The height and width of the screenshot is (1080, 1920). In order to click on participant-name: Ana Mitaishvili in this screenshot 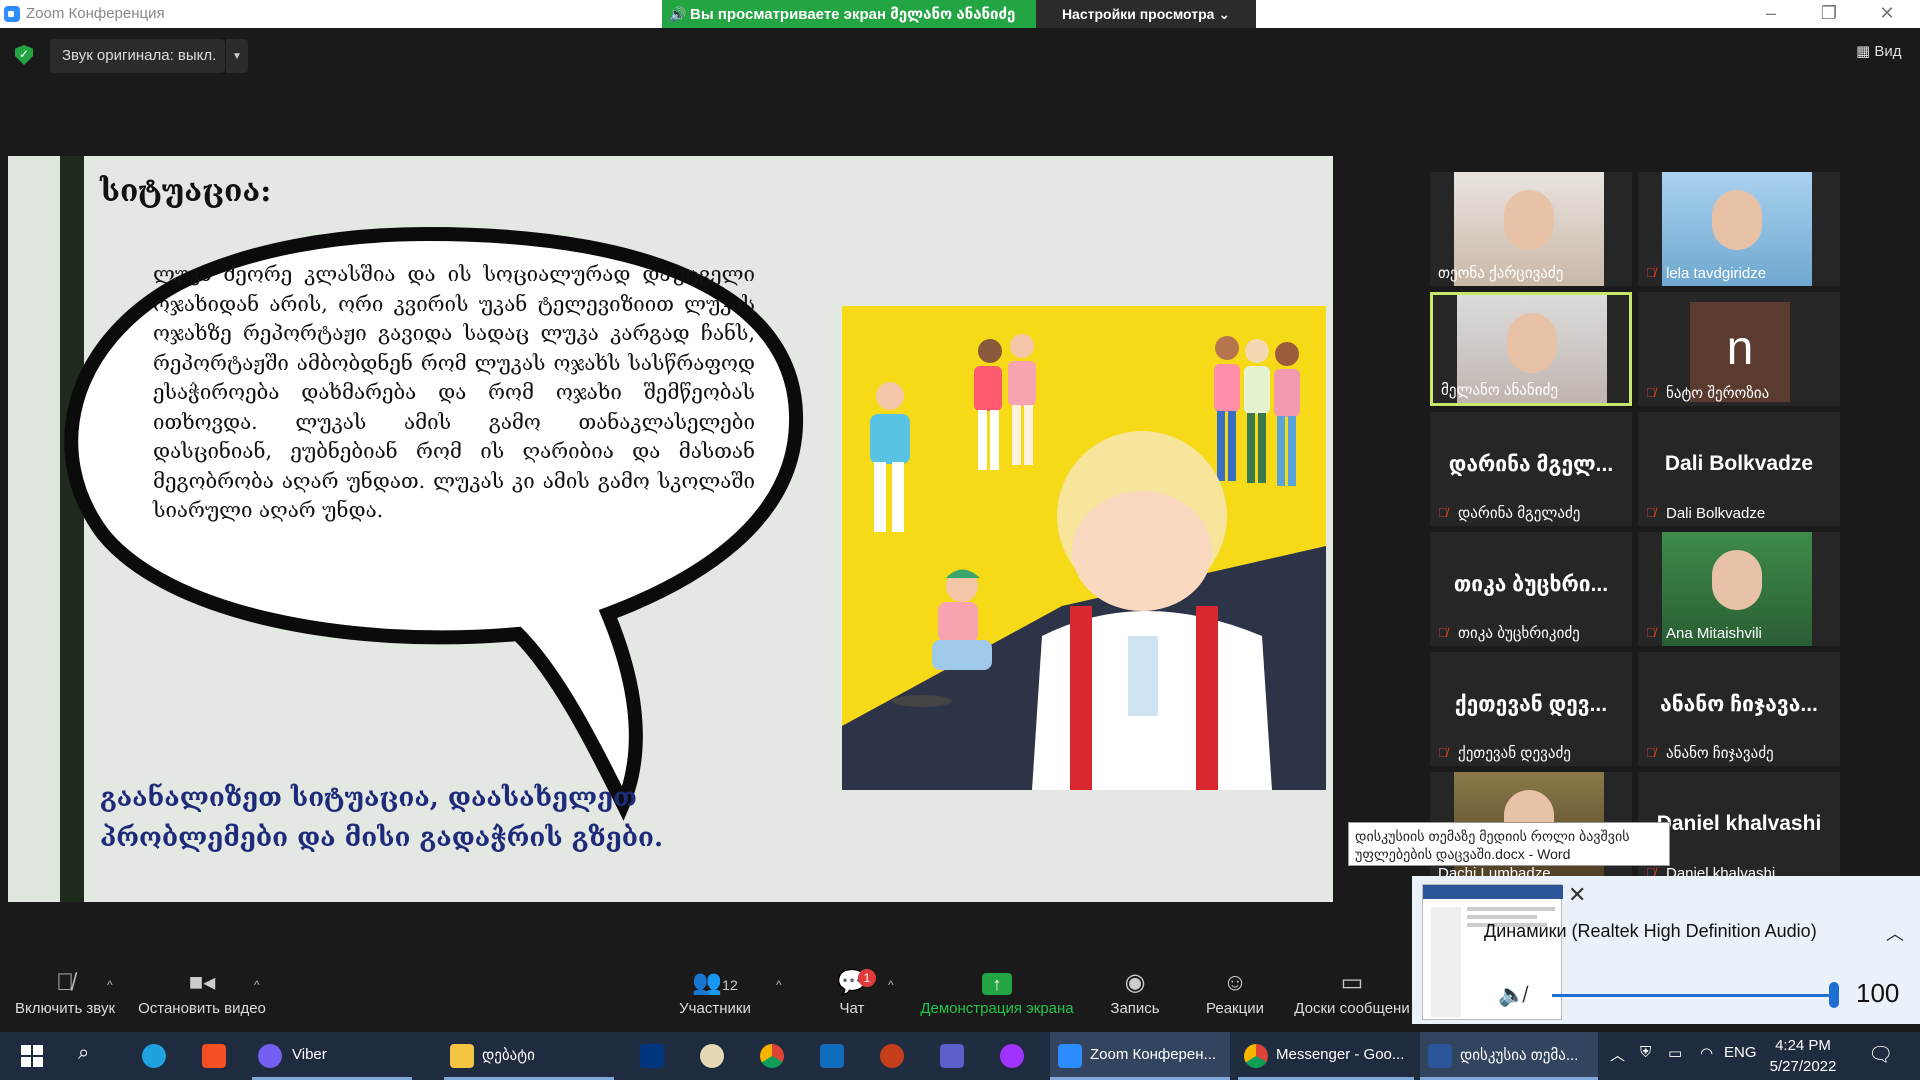, I will do `click(1714, 633)`.